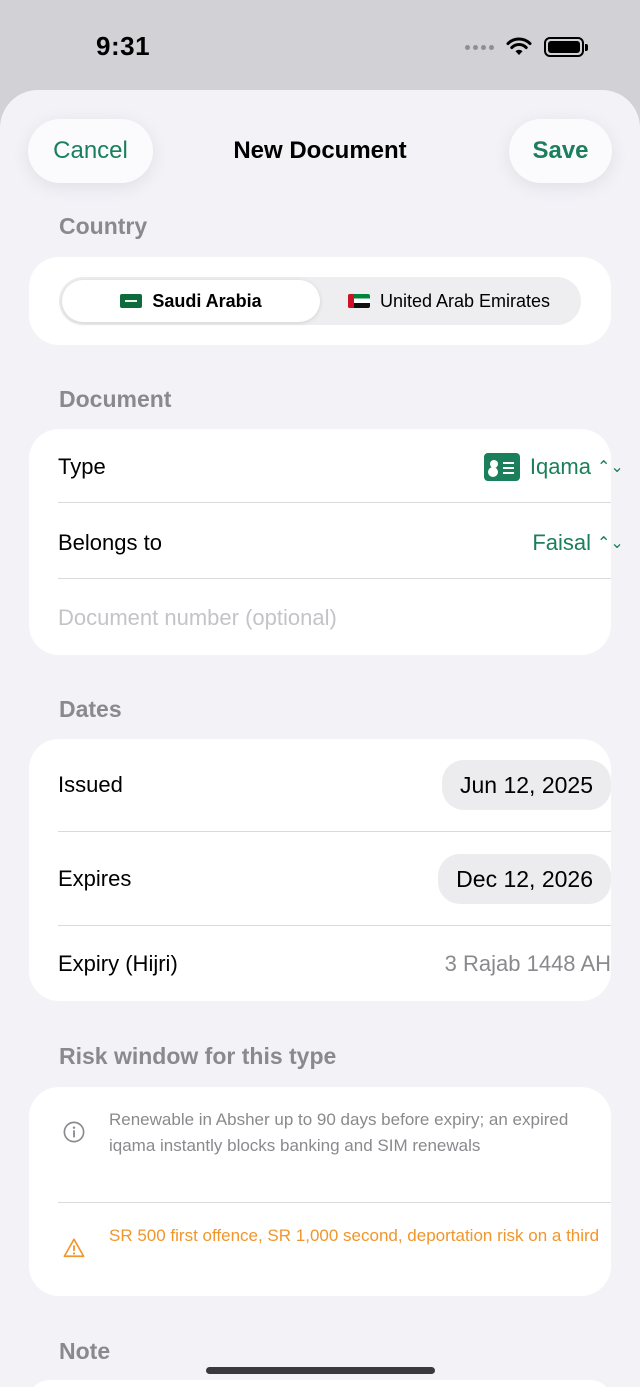  Describe the element at coordinates (115, 399) in the screenshot. I see `document-section-header: Document` at that location.